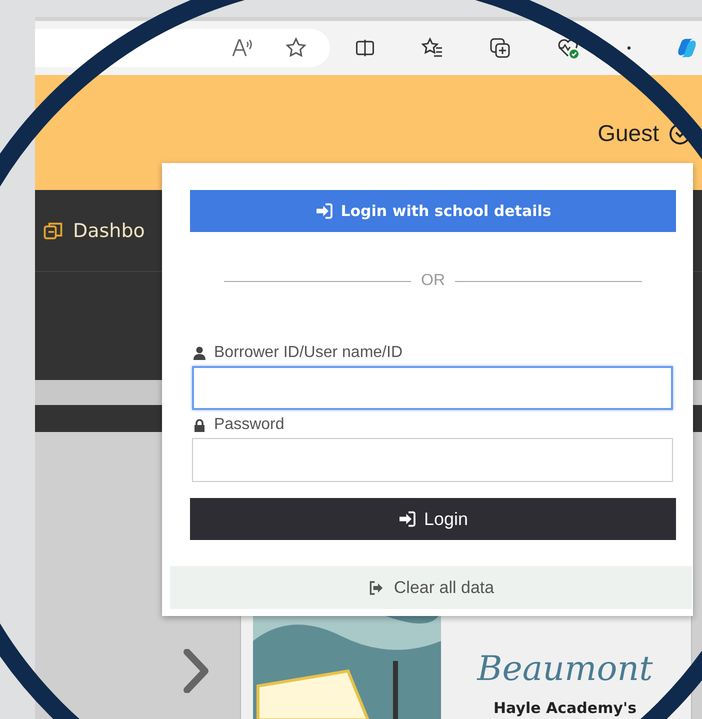  What do you see at coordinates (199, 425) in the screenshot?
I see `lock-icon` at bounding box center [199, 425].